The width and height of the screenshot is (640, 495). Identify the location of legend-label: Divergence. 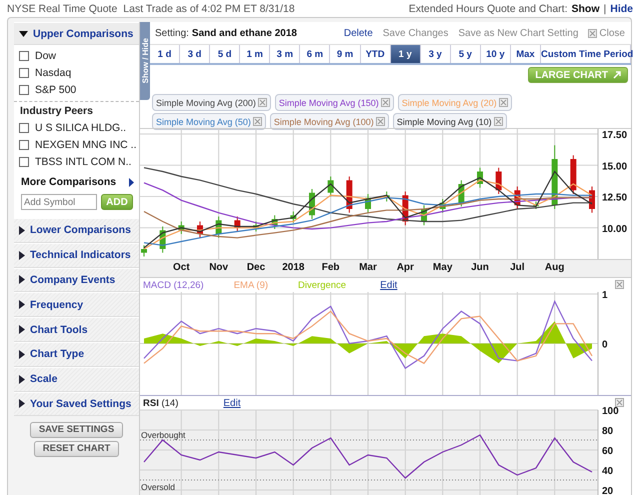
(322, 285).